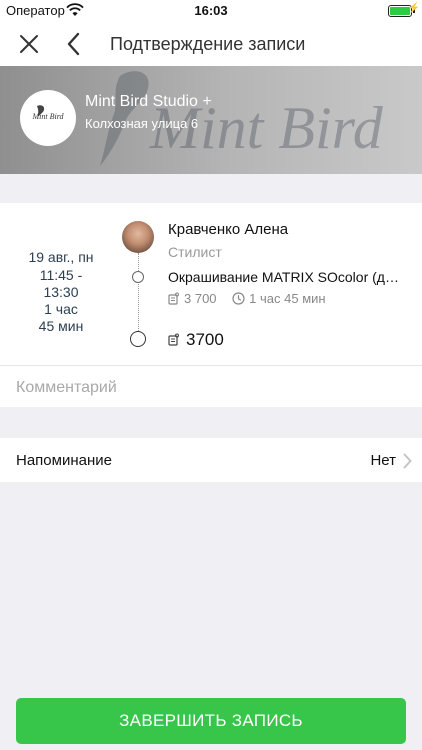 Image resolution: width=422 pixels, height=750 pixels. Describe the element at coordinates (287, 298) in the screenshot. I see `service-duration: 1 час 45 мин` at that location.